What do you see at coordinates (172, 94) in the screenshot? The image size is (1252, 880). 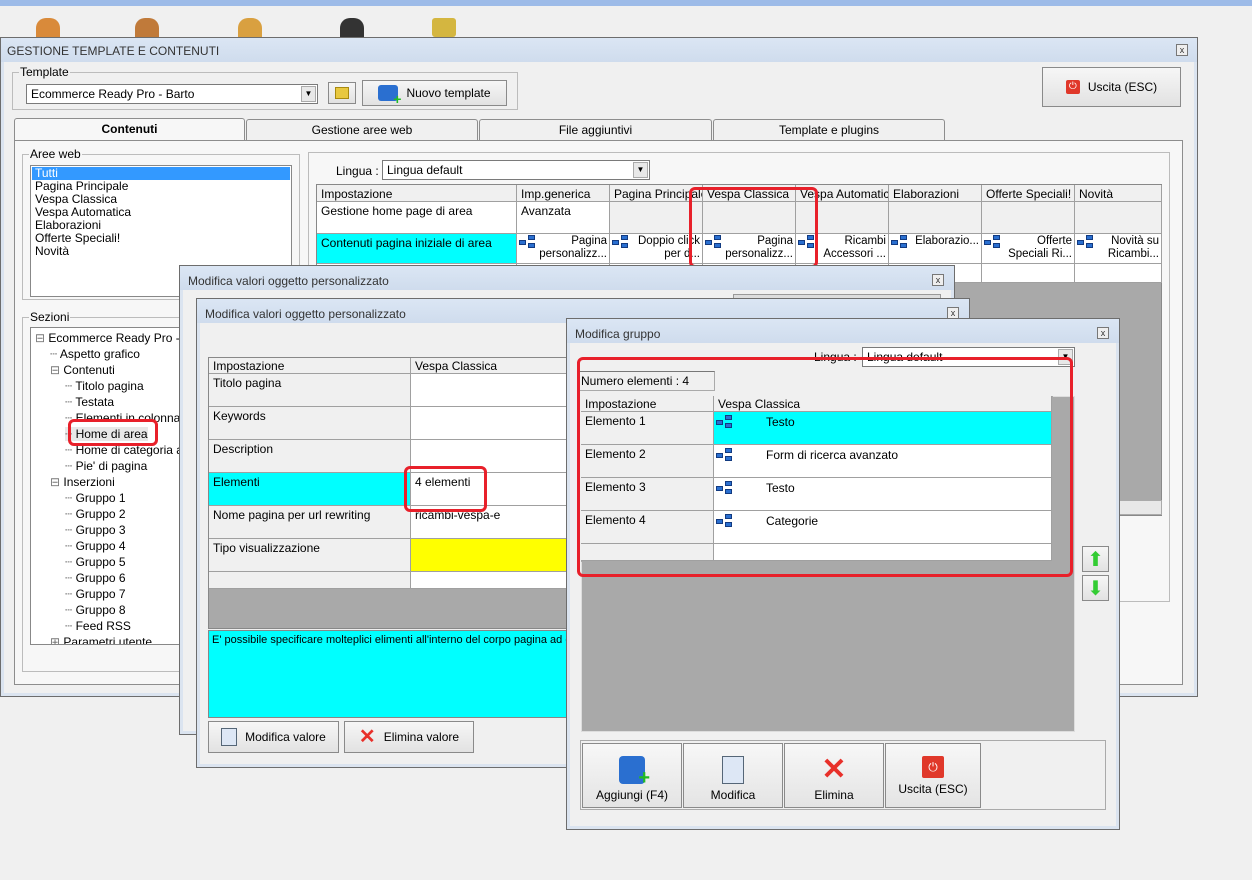 I see `template-select: Ecommerce Ready Pro - Barto ▼` at bounding box center [172, 94].